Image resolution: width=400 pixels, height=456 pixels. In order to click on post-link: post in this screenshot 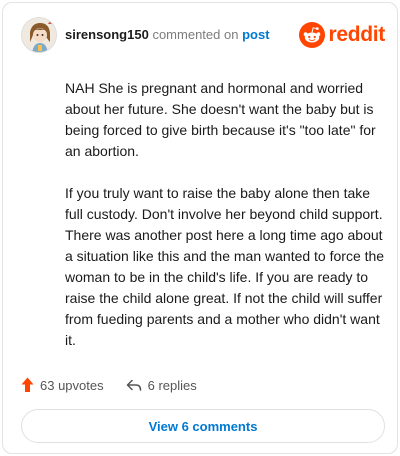, I will do `click(255, 34)`.